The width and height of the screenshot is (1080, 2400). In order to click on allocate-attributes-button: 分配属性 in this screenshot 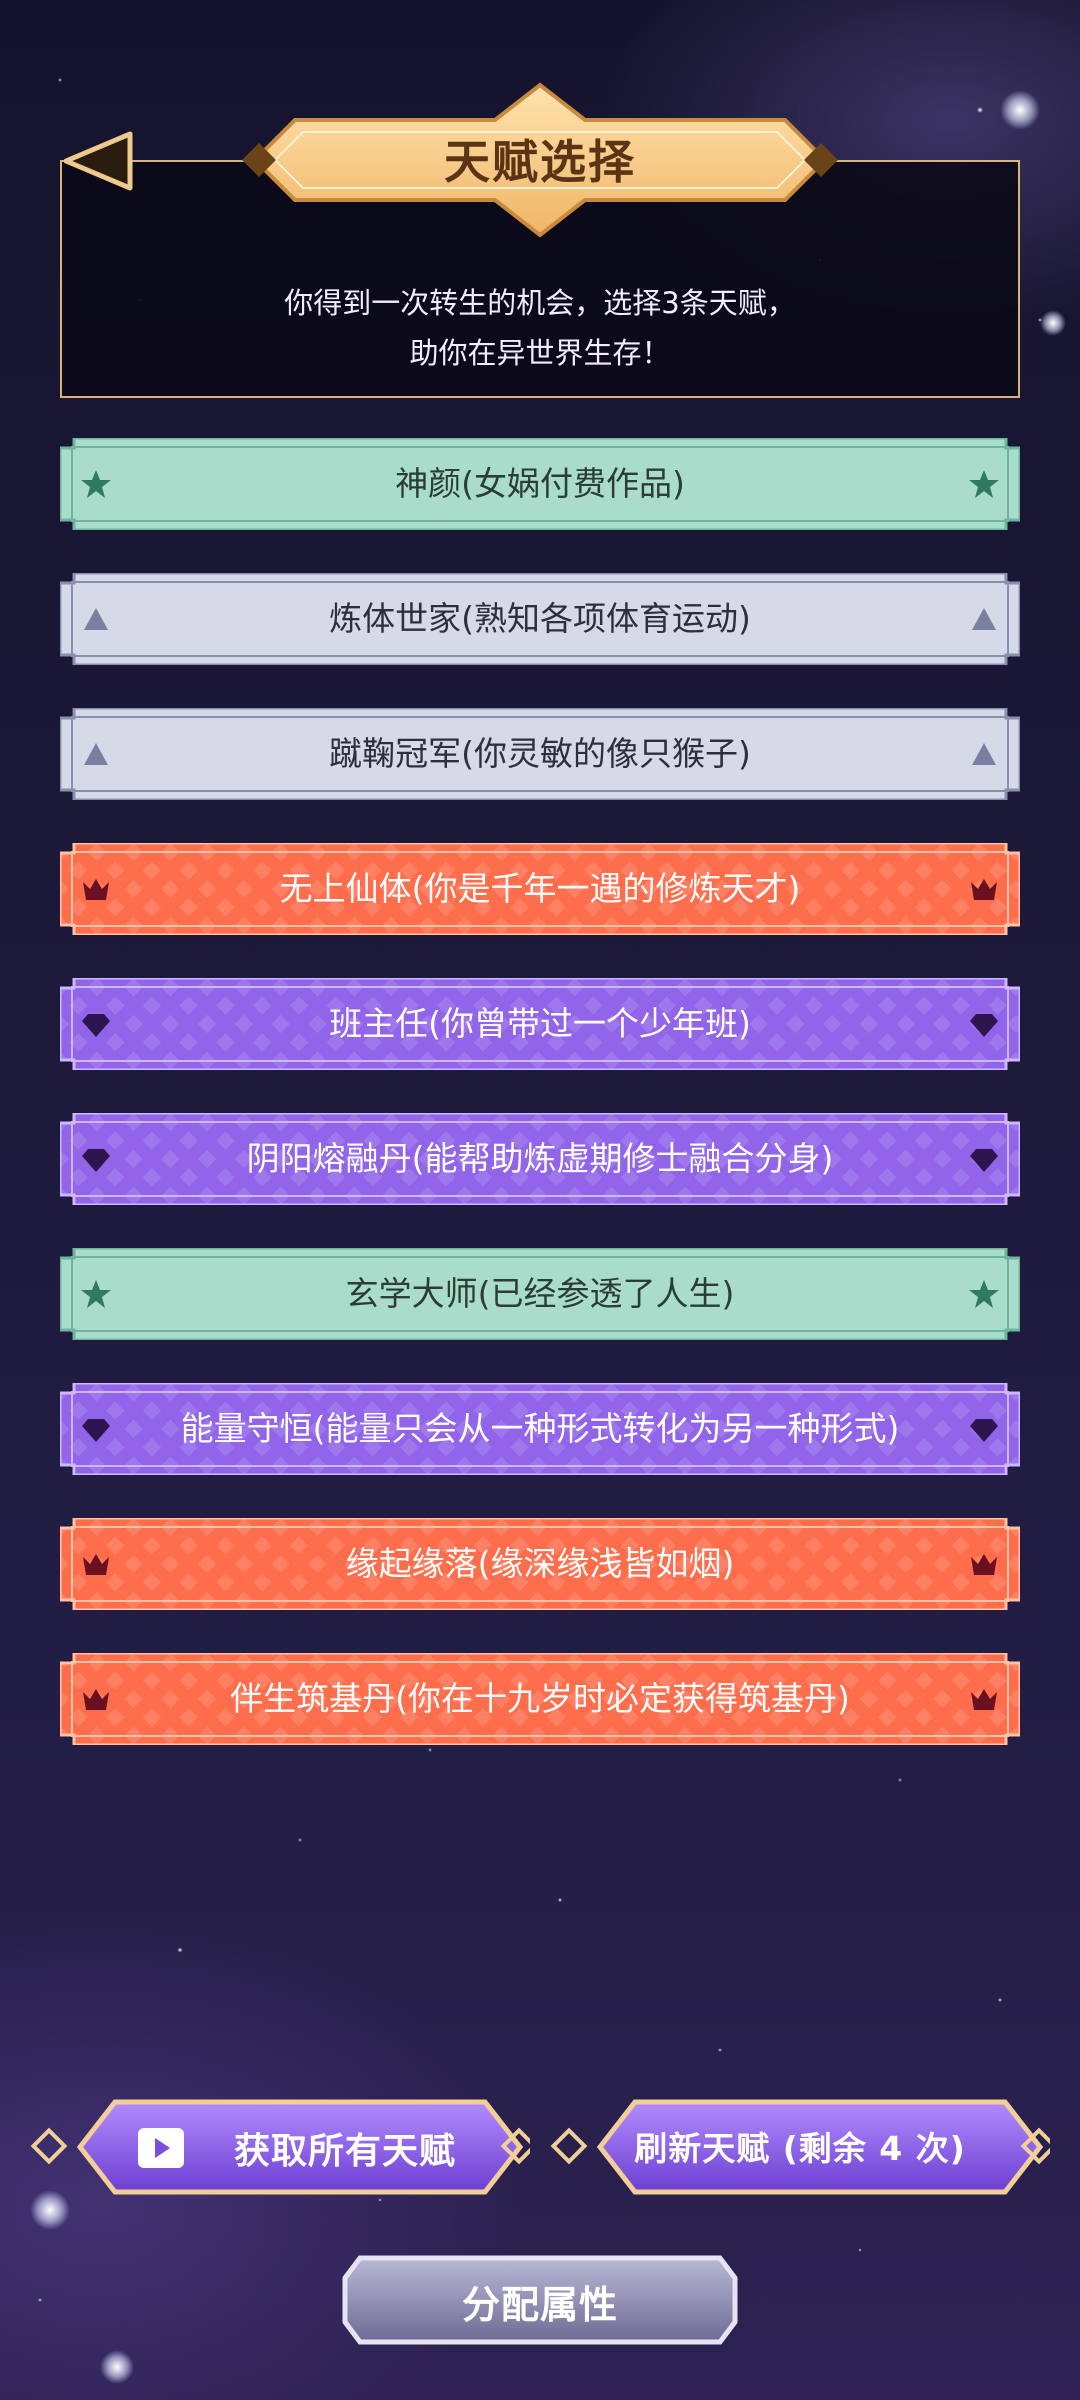, I will do `click(540, 2300)`.